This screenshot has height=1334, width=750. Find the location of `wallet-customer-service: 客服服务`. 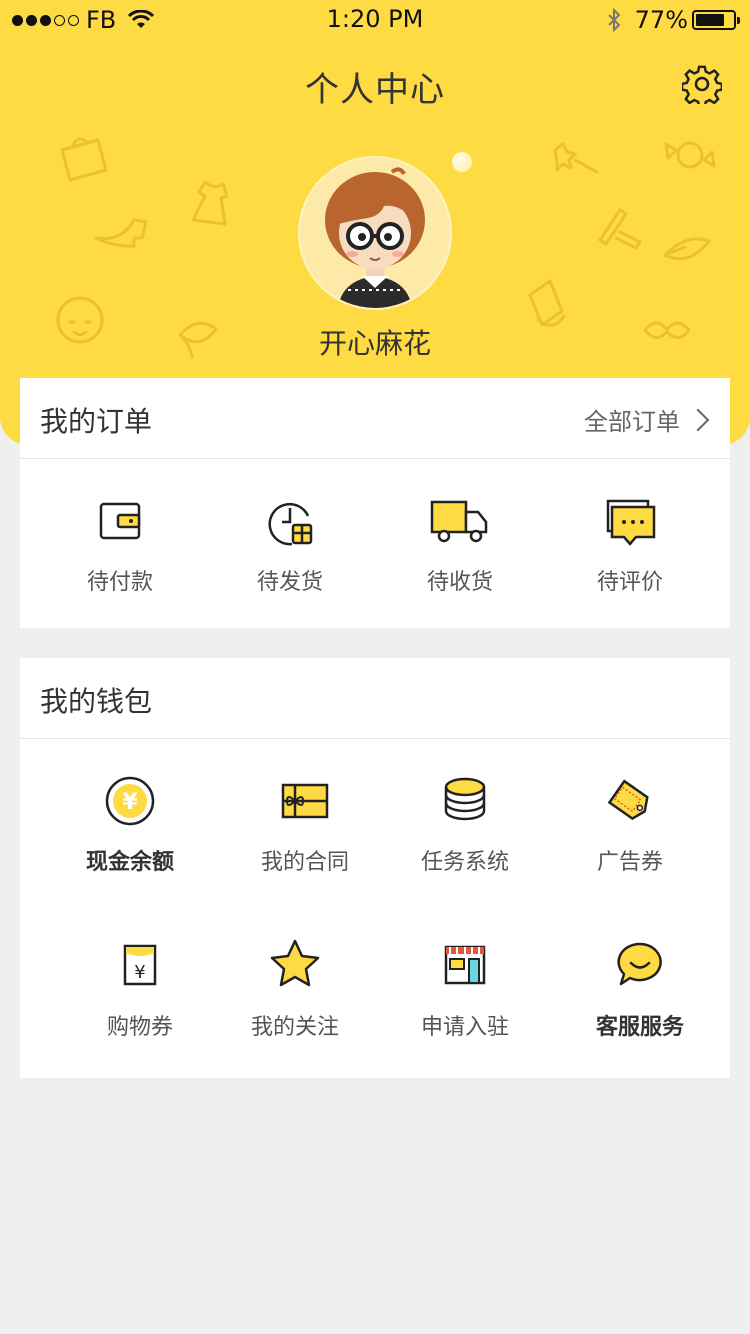

wallet-customer-service: 客服服务 is located at coordinates (640, 988).